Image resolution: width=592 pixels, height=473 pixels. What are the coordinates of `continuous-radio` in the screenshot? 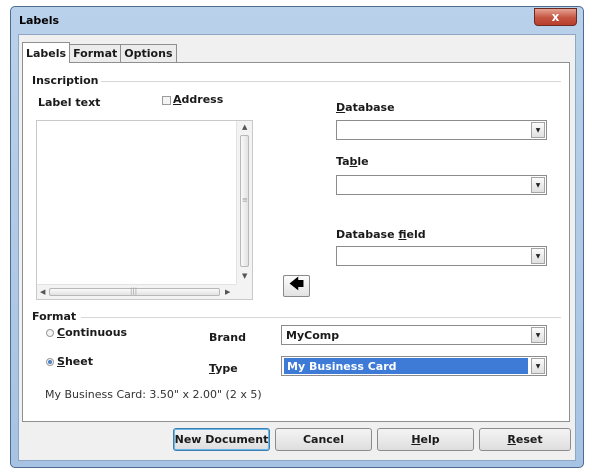 It's located at (50, 333).